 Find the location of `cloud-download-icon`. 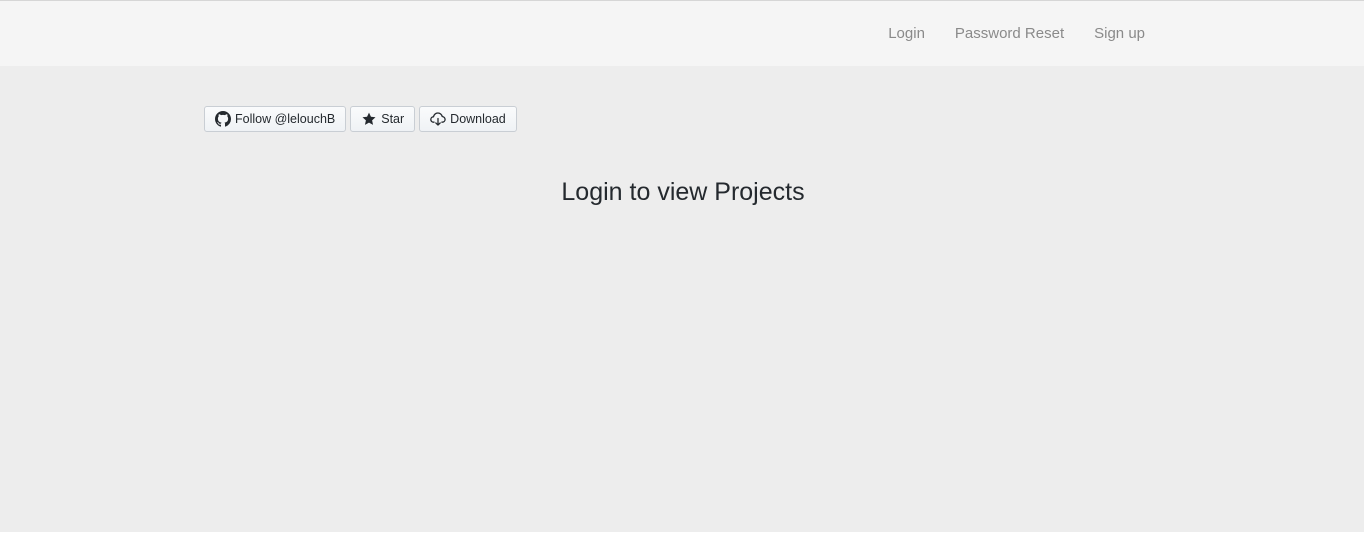

cloud-download-icon is located at coordinates (438, 119).